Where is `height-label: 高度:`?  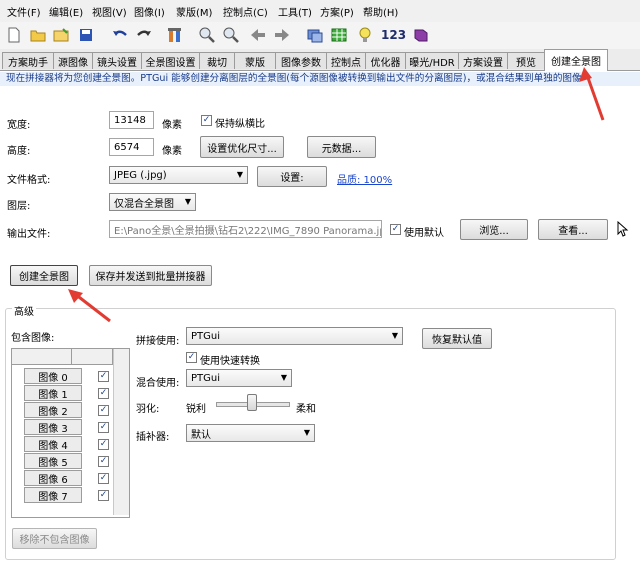
height-label: 高度: is located at coordinates (19, 151).